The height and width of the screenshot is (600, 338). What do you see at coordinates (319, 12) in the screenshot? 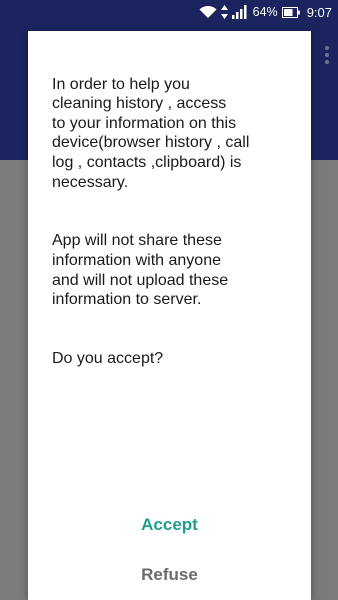
I see `status-time: 9:07` at bounding box center [319, 12].